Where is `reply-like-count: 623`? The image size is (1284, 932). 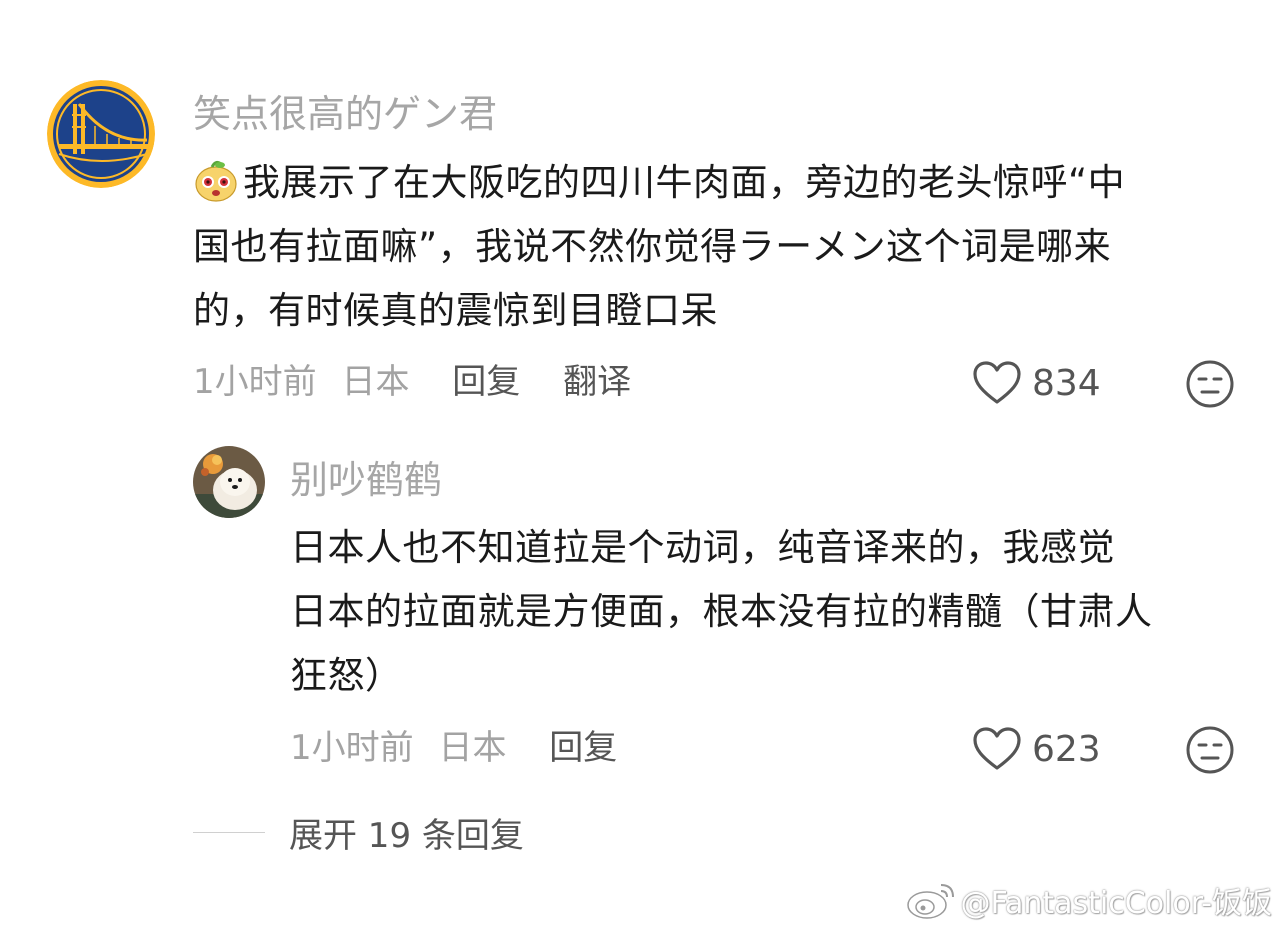
reply-like-count: 623 is located at coordinates (1066, 749).